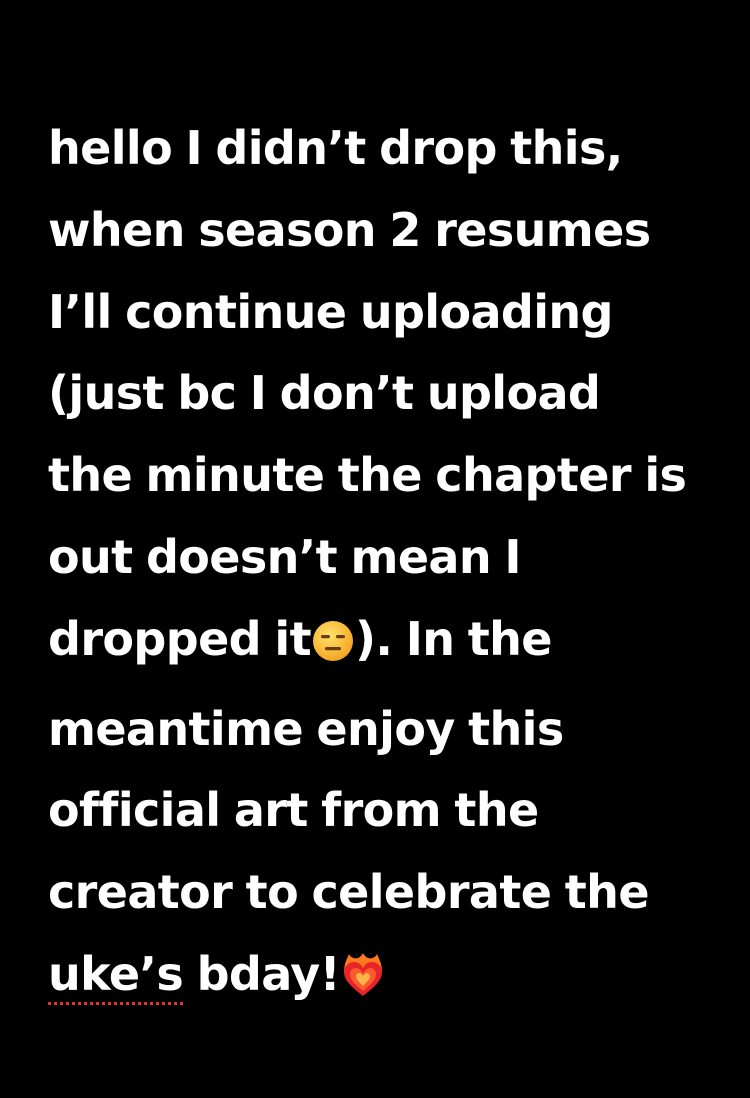  Describe the element at coordinates (333, 648) in the screenshot. I see `expressionless-face-emoji-icon` at that location.